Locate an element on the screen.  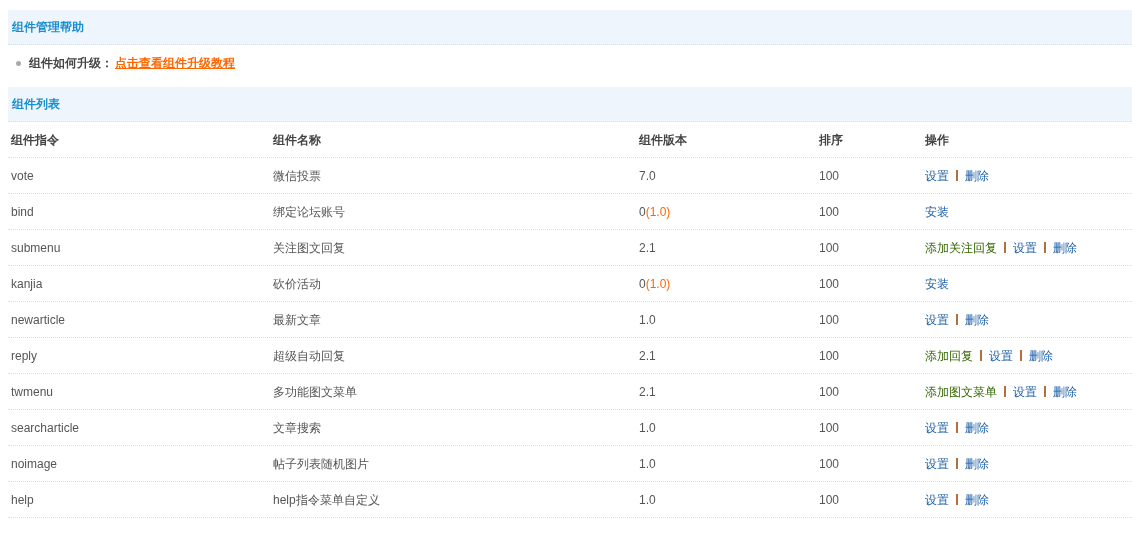
name-cell: 关注图文回复 is located at coordinates (309, 247).